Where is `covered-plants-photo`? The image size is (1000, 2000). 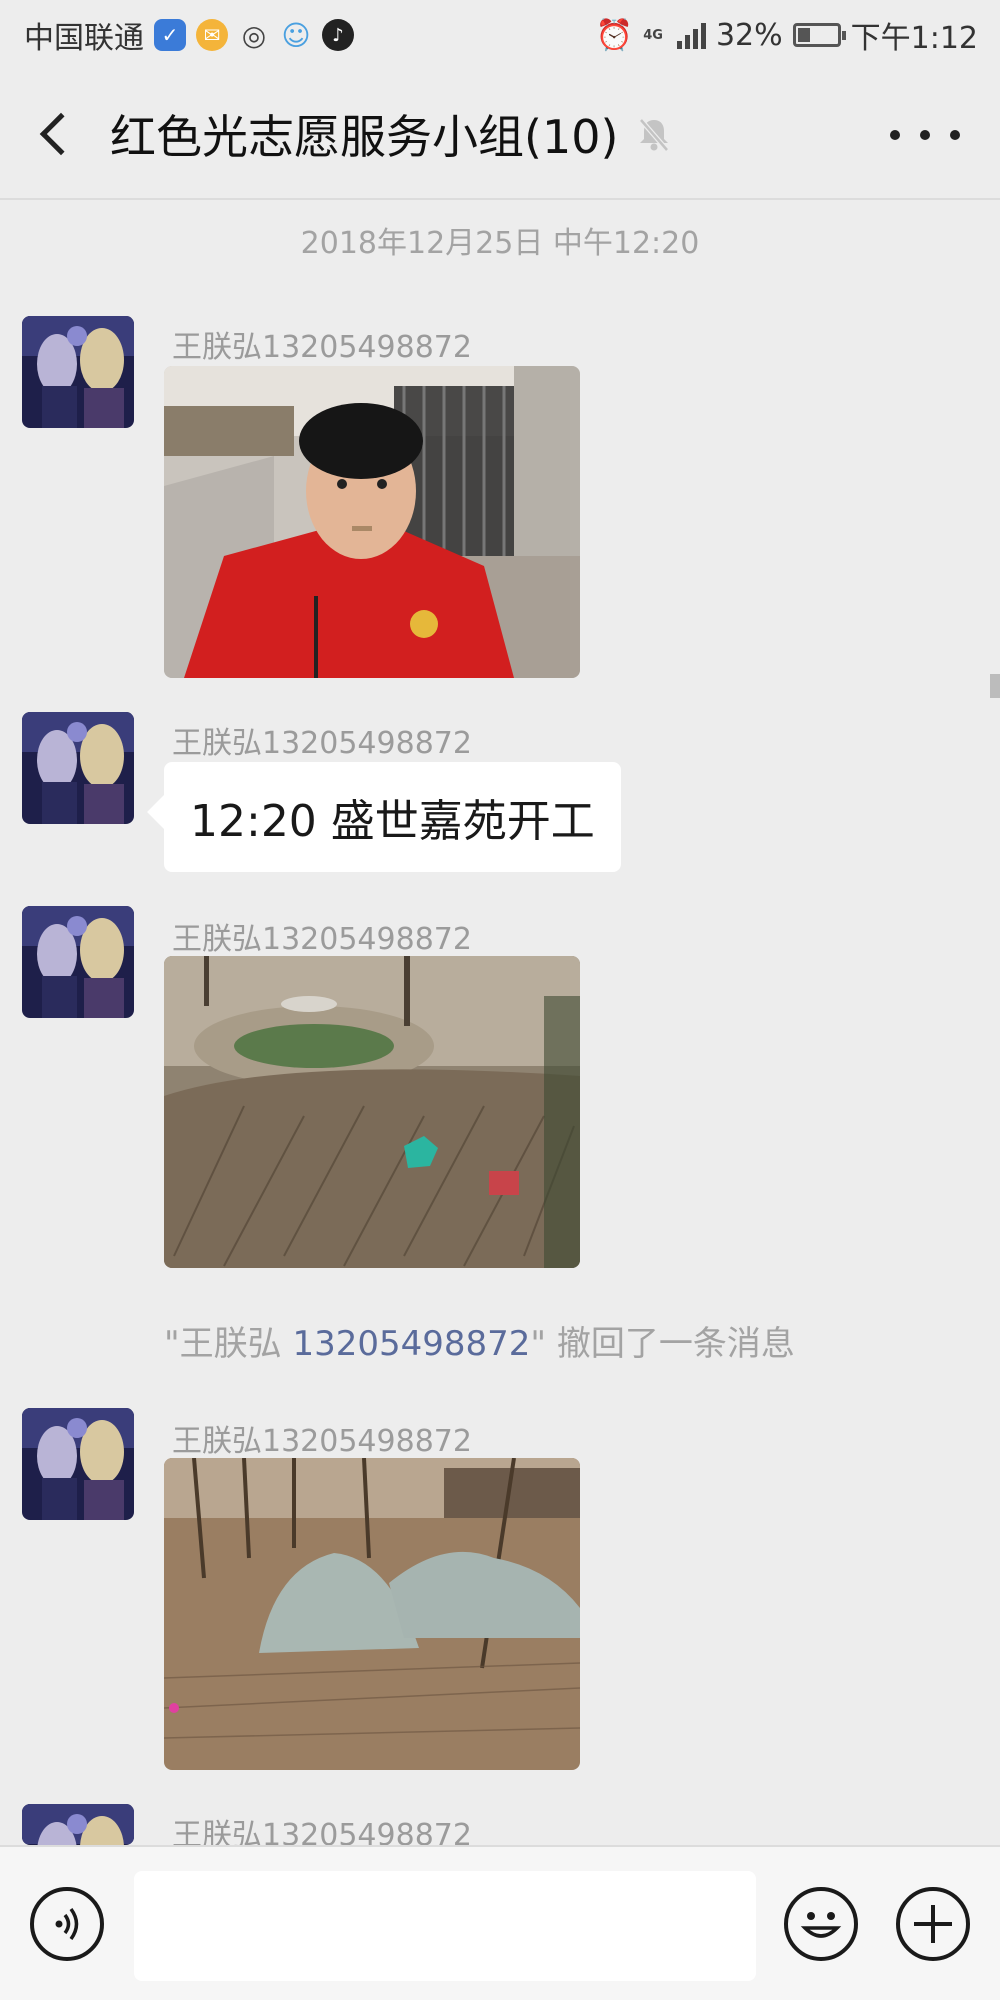
covered-plants-photo is located at coordinates (372, 1614).